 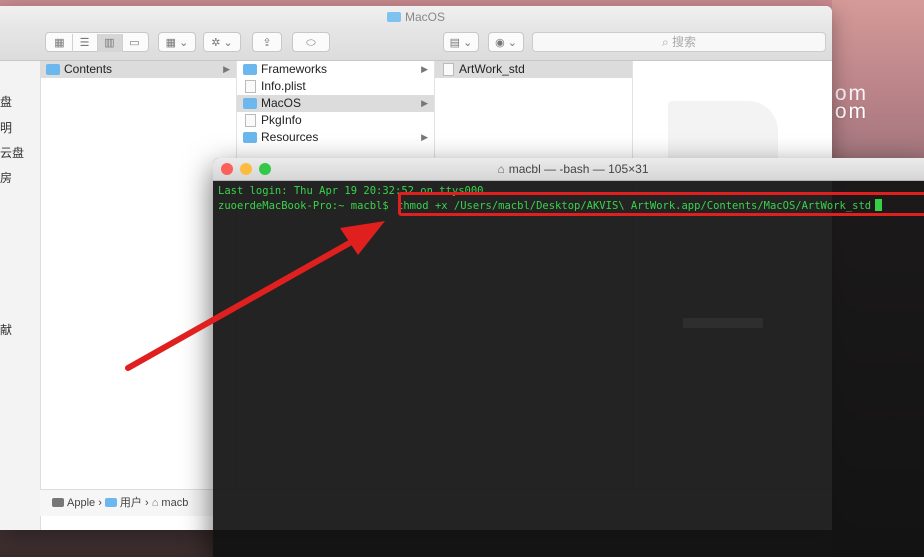 What do you see at coordinates (60, 43) in the screenshot?
I see `icon-view-icon: ▦` at bounding box center [60, 43].